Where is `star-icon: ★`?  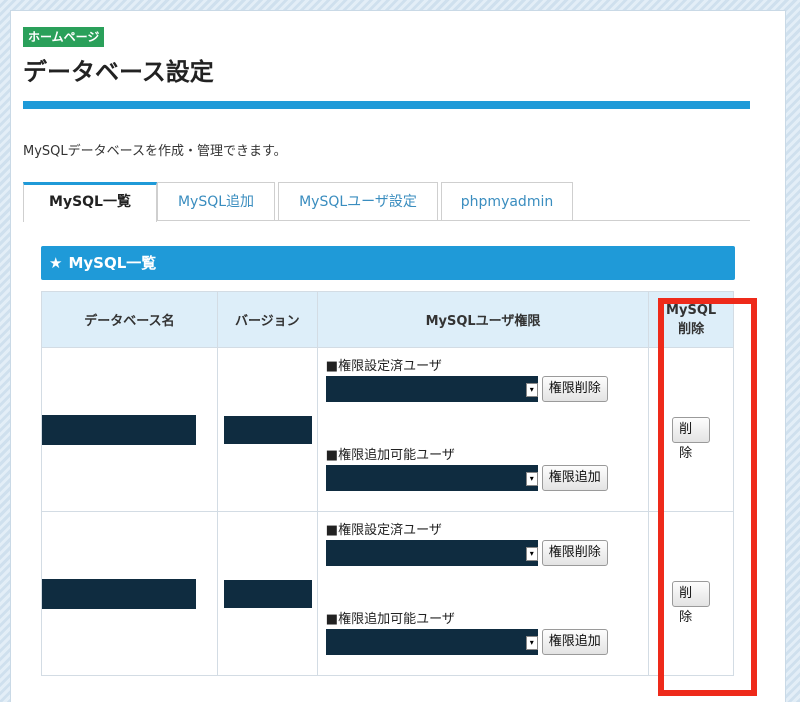
star-icon: ★ is located at coordinates (56, 263).